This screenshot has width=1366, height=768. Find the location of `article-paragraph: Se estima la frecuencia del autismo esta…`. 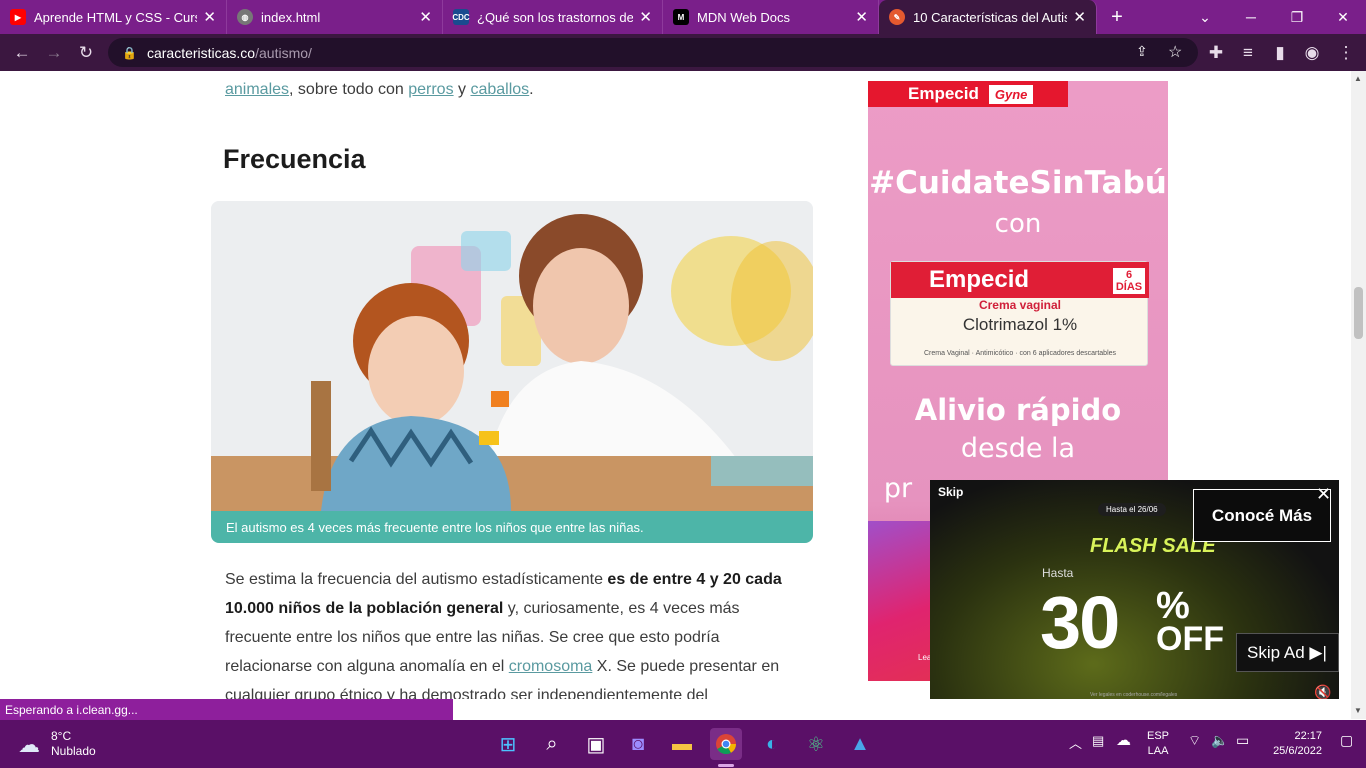

article-paragraph: Se estima la frecuencia del autismo esta… is located at coordinates (515, 632).